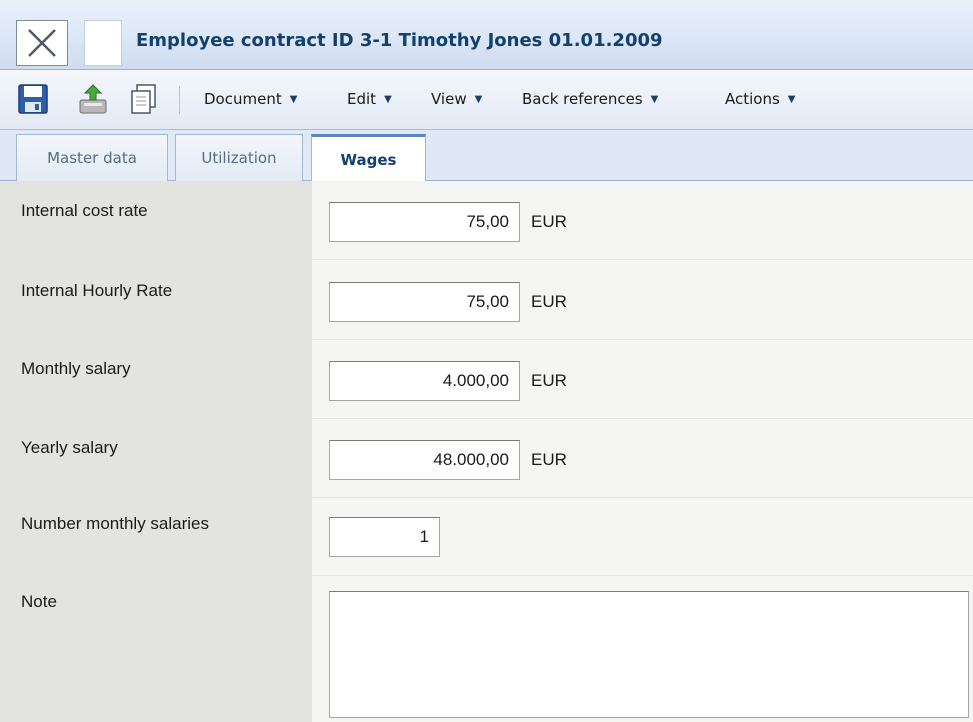  What do you see at coordinates (549, 301) in the screenshot?
I see `internal-hourly-rate-unit: EUR` at bounding box center [549, 301].